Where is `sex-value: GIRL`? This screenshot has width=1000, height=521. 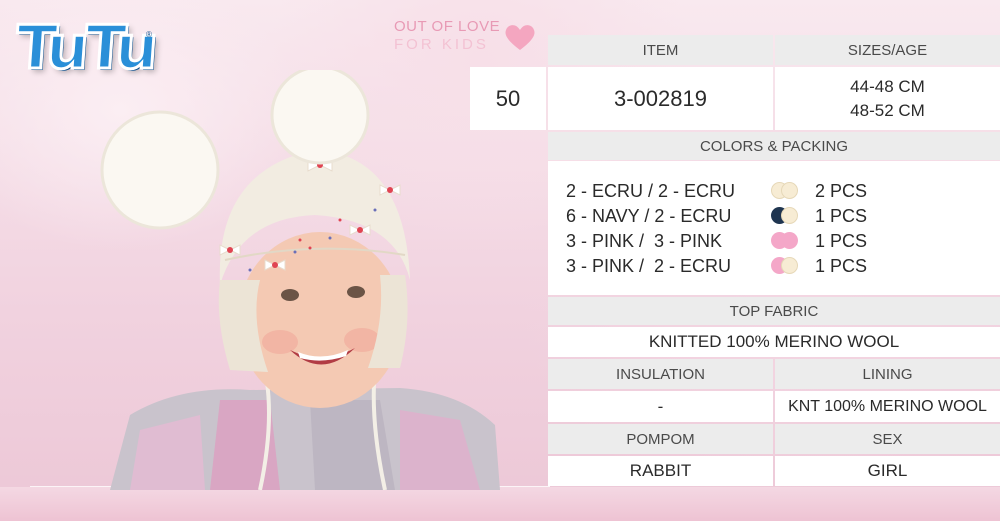
sex-value: GIRL is located at coordinates (887, 471).